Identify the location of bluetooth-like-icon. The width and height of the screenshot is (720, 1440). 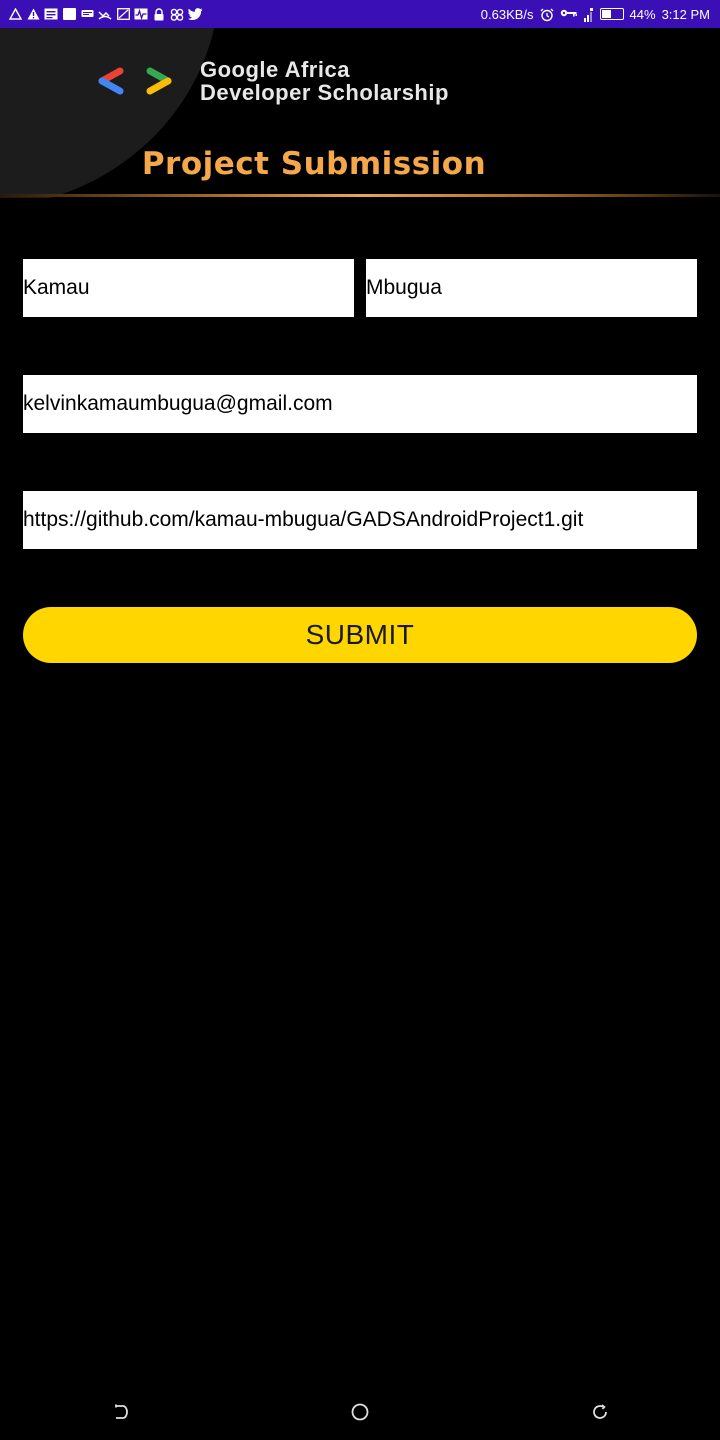
(177, 14).